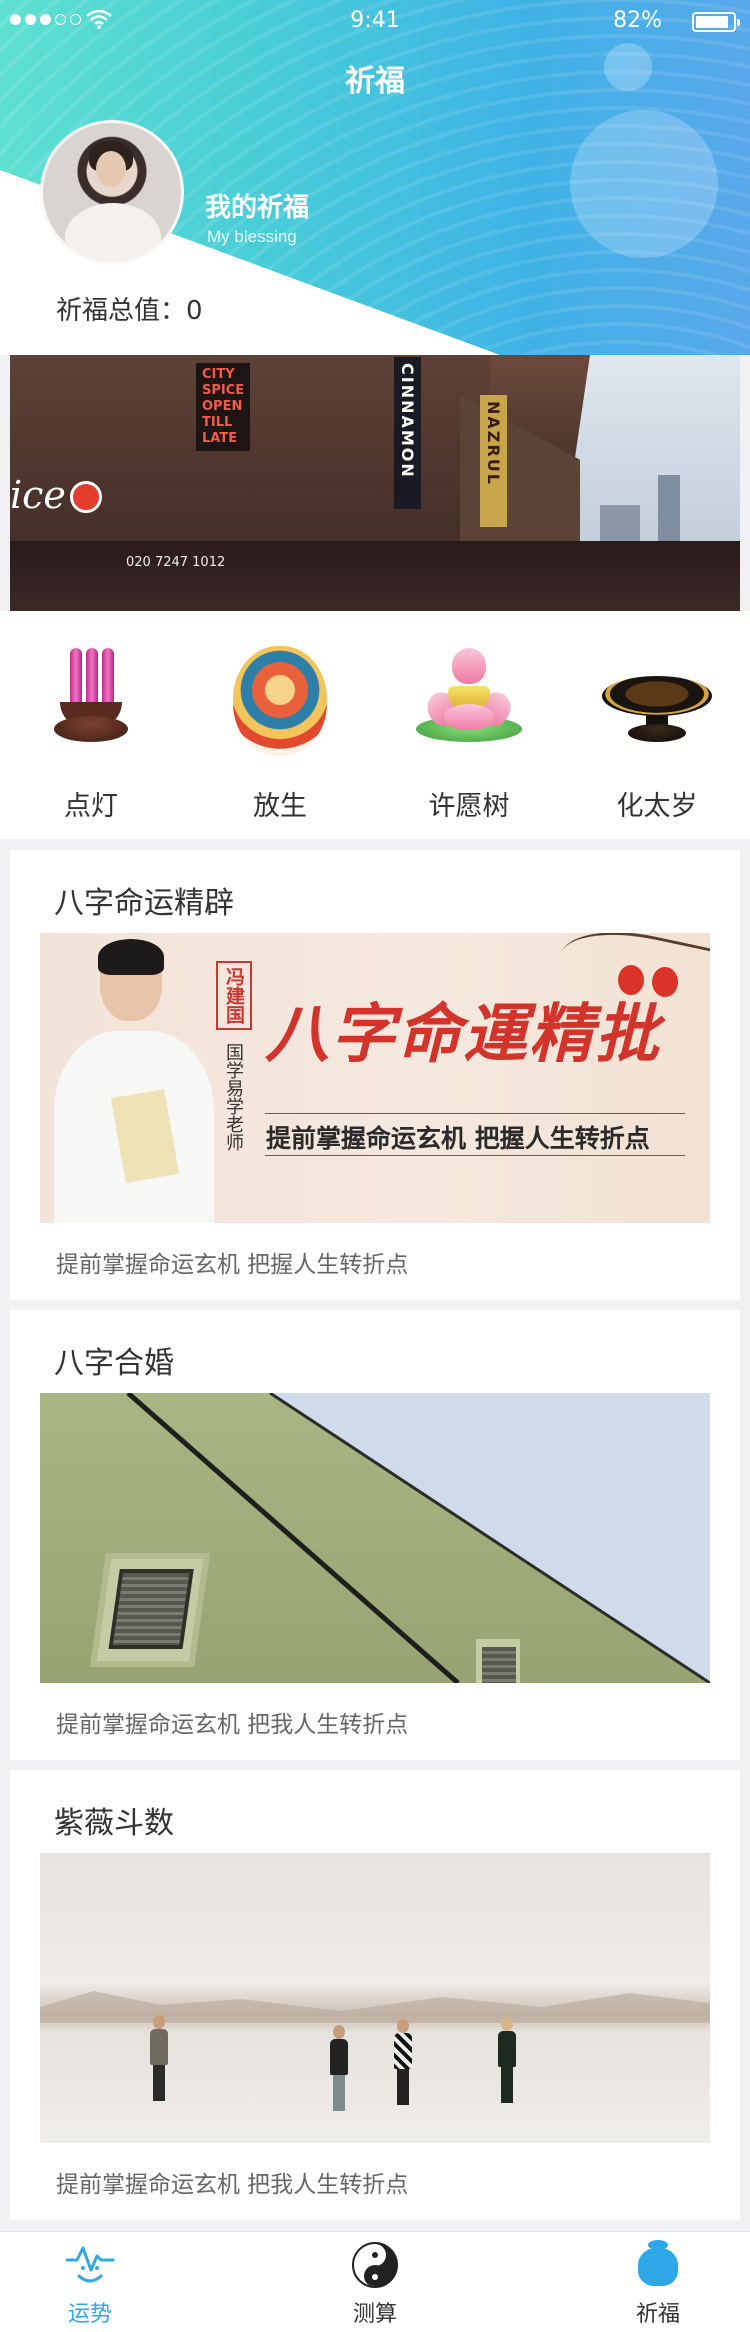 Image resolution: width=750 pixels, height=2332 pixels. What do you see at coordinates (375, 21) in the screenshot?
I see `status-bar: 9:41 82%` at bounding box center [375, 21].